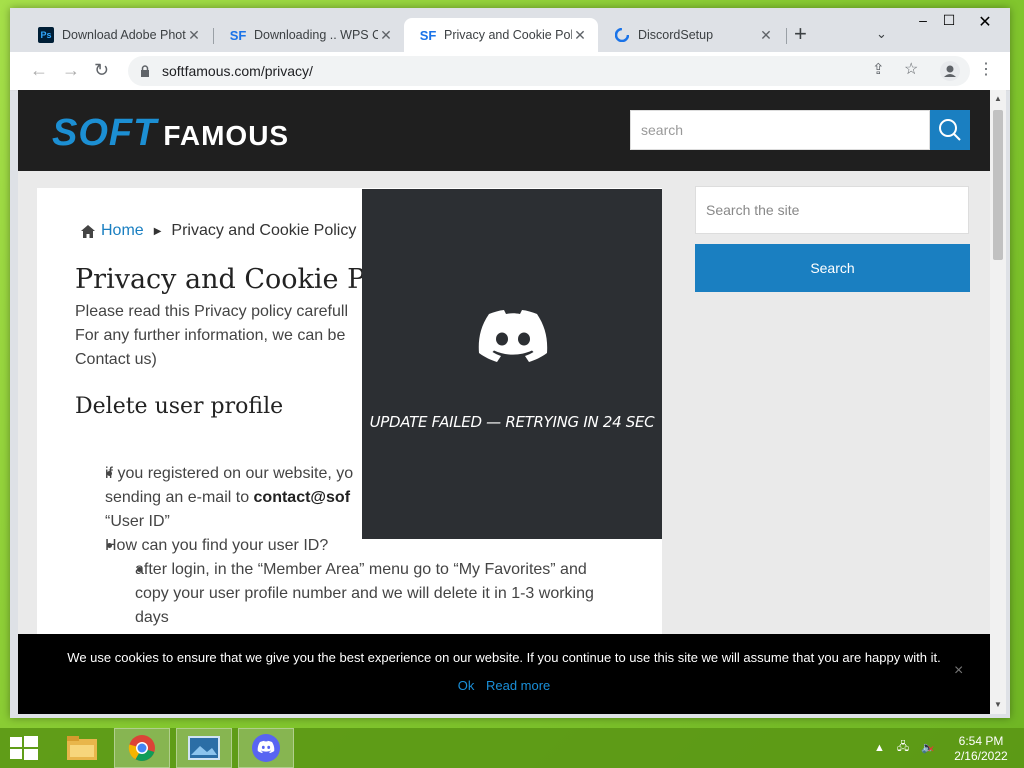 This screenshot has height=768, width=1024. I want to click on taskbar-photos, so click(204, 748).